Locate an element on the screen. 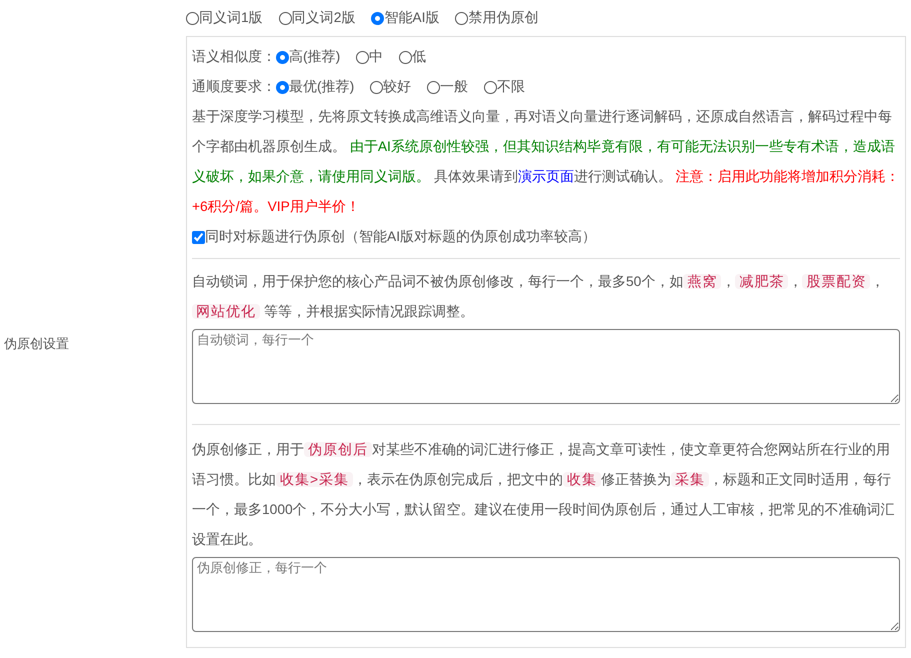 This screenshot has height=658, width=911. option-text: 低 is located at coordinates (419, 57).